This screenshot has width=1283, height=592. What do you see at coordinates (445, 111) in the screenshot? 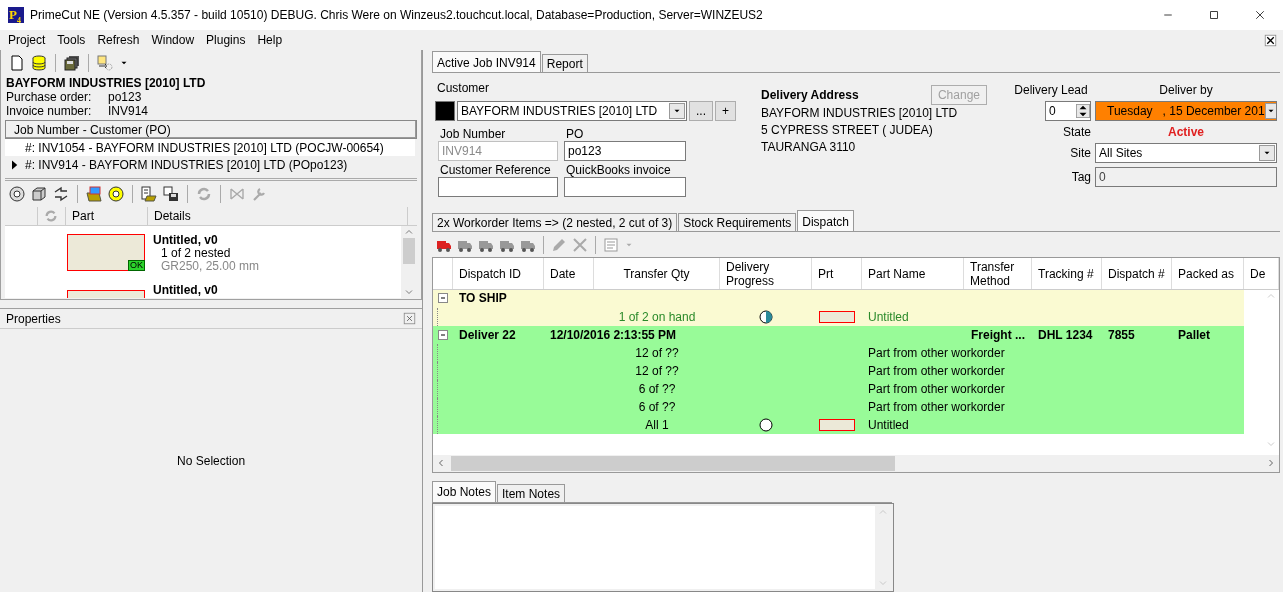
I see `color-swatch` at bounding box center [445, 111].